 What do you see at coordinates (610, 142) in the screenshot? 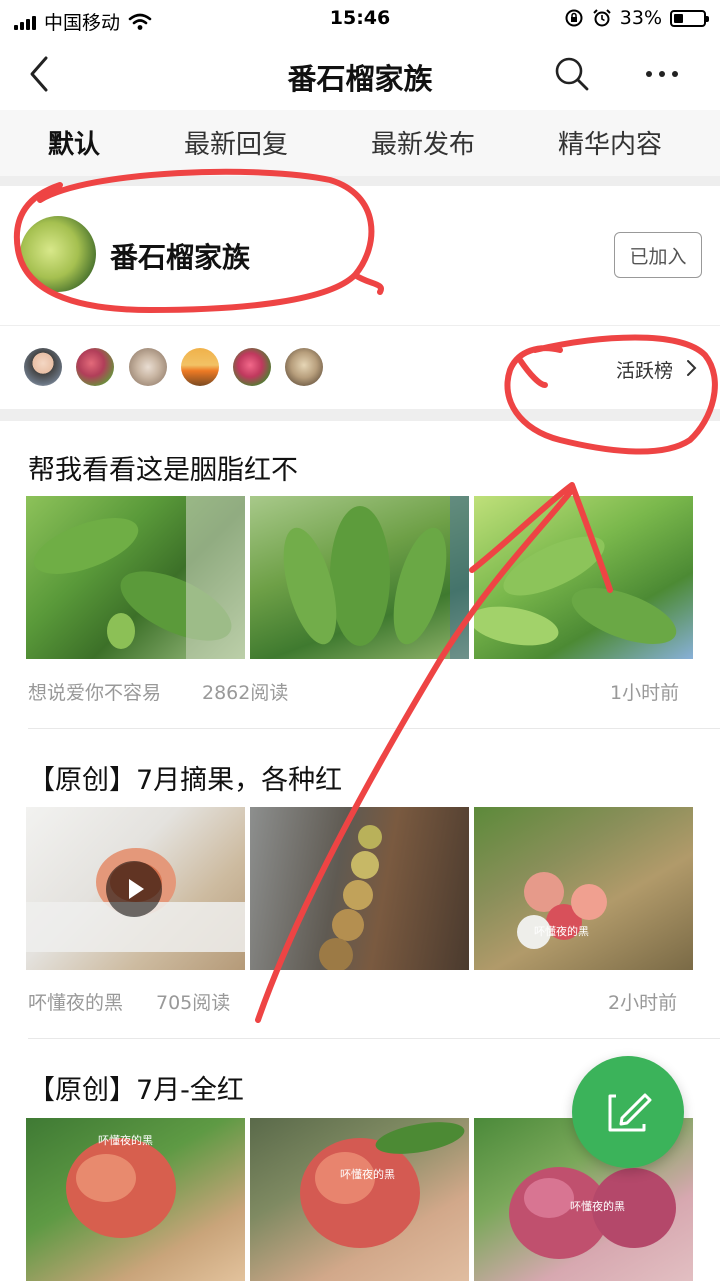
I see `tab-featured: 精华内容` at bounding box center [610, 142].